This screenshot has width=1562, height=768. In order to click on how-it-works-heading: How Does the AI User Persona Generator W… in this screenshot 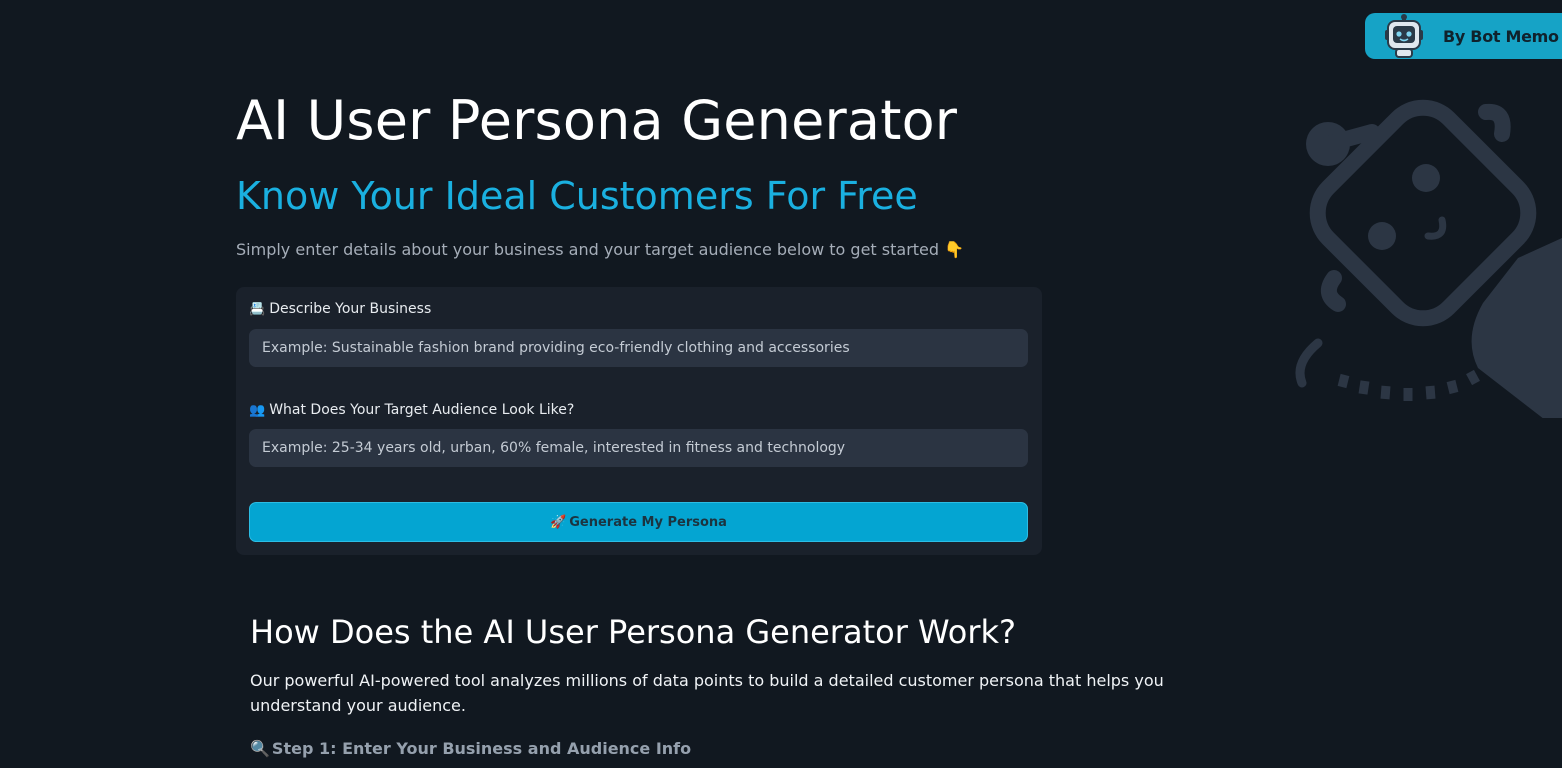, I will do `click(633, 632)`.